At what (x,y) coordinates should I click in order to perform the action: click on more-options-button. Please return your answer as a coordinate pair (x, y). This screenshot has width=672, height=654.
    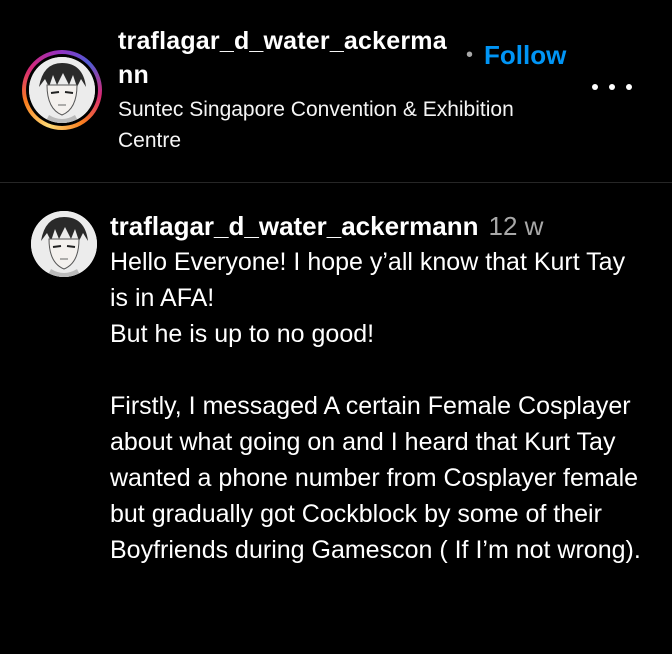
    Looking at the image, I should click on (612, 87).